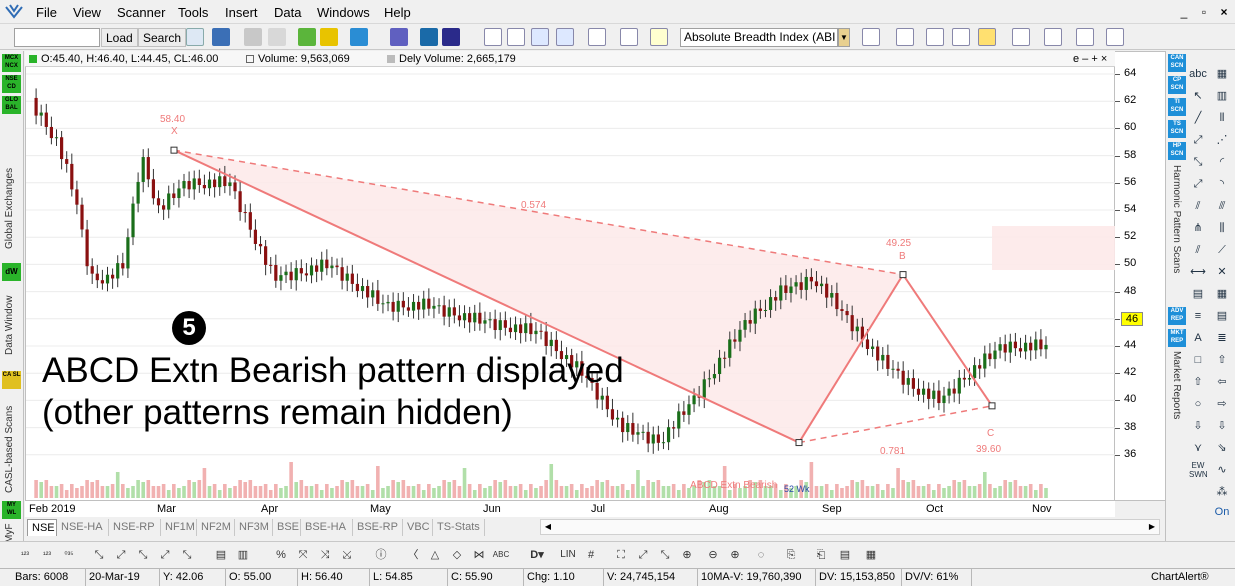  What do you see at coordinates (1222, 184) in the screenshot?
I see `fib-arc-icon: ◝` at bounding box center [1222, 184].